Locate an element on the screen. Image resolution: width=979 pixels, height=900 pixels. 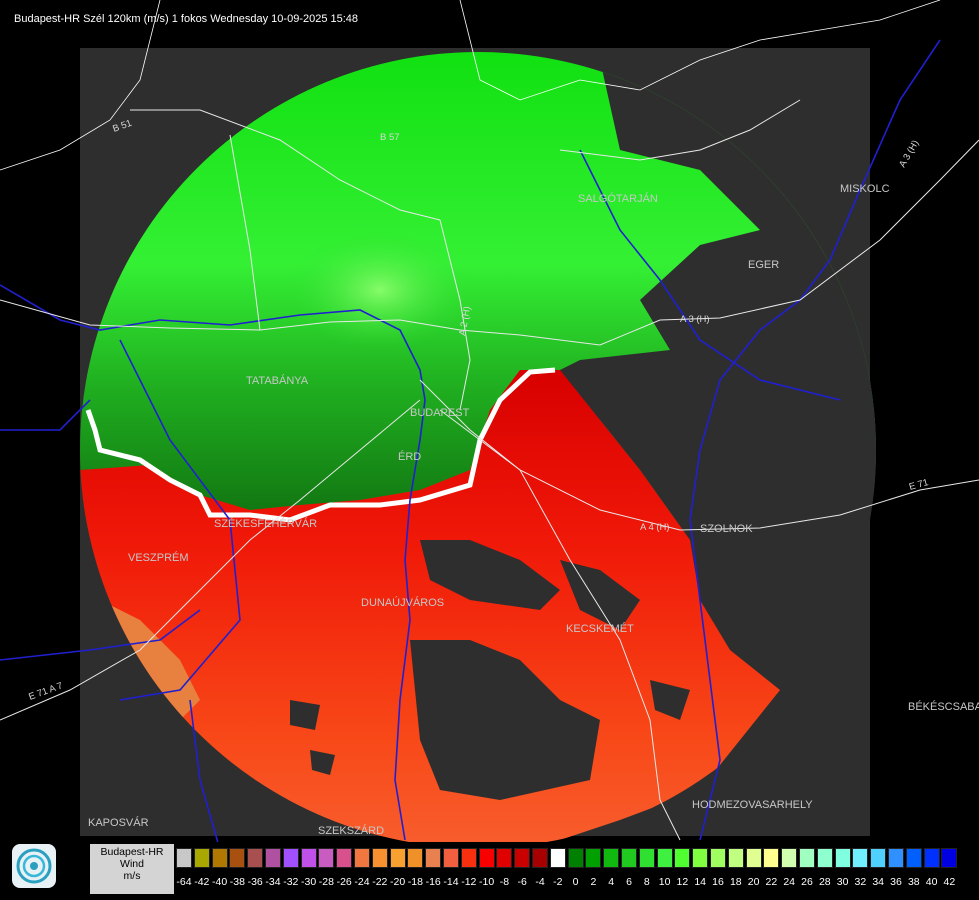
road-label-e71a7: E 71 A 7 is located at coordinates (45, 691).